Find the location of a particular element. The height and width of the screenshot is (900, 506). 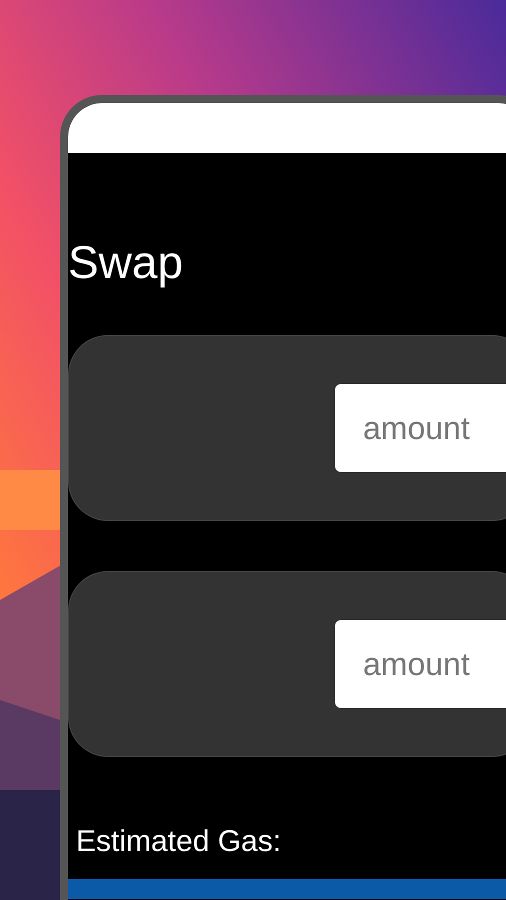

gas-label: Estimated Gas: is located at coordinates (179, 842).